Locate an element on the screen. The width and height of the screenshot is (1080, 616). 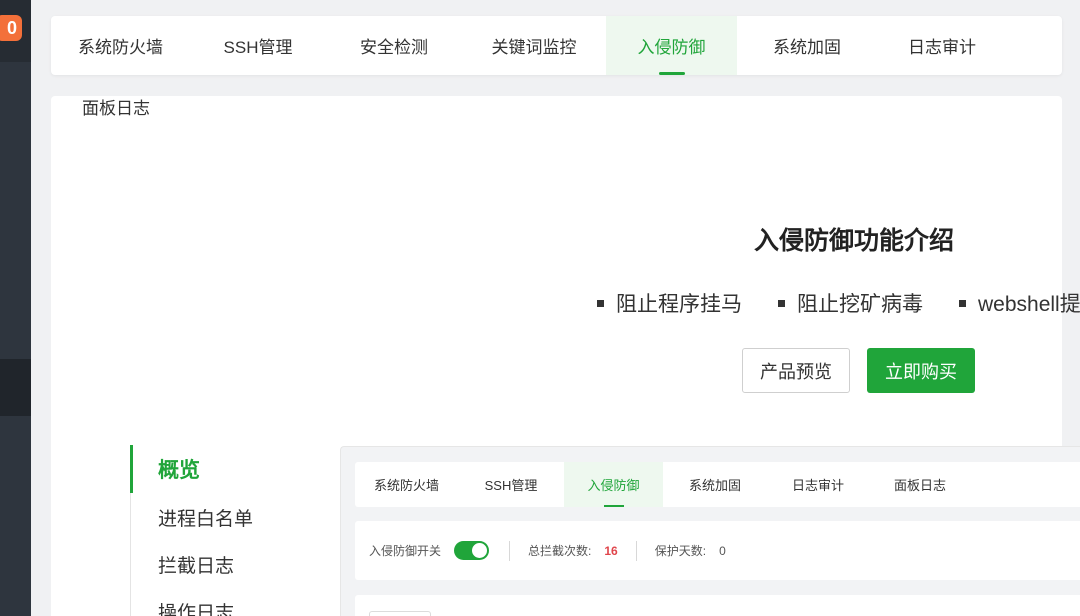
protect-days-label: 保护天数: is located at coordinates (680, 551).